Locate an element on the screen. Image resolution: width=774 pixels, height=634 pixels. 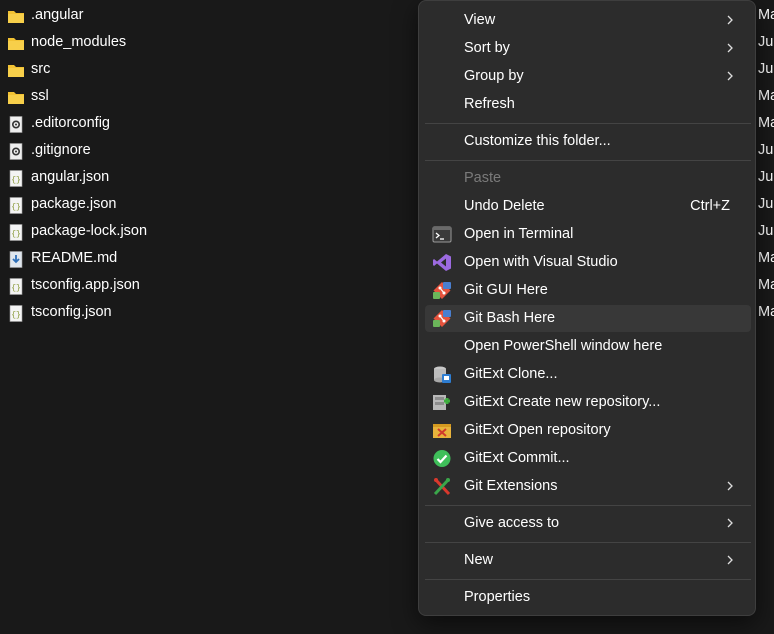
terminal-icon is located at coordinates (442, 234).